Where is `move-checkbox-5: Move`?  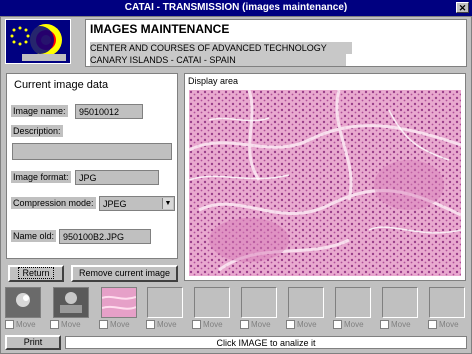
move-checkbox-5: Move is located at coordinates (207, 325).